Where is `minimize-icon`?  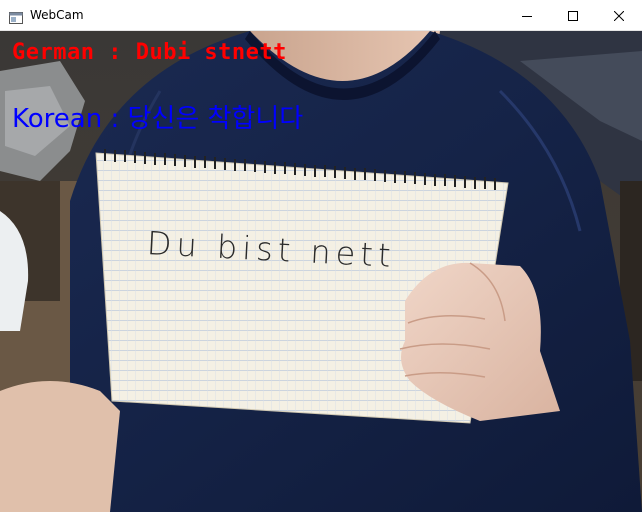
minimize-icon is located at coordinates (527, 16).